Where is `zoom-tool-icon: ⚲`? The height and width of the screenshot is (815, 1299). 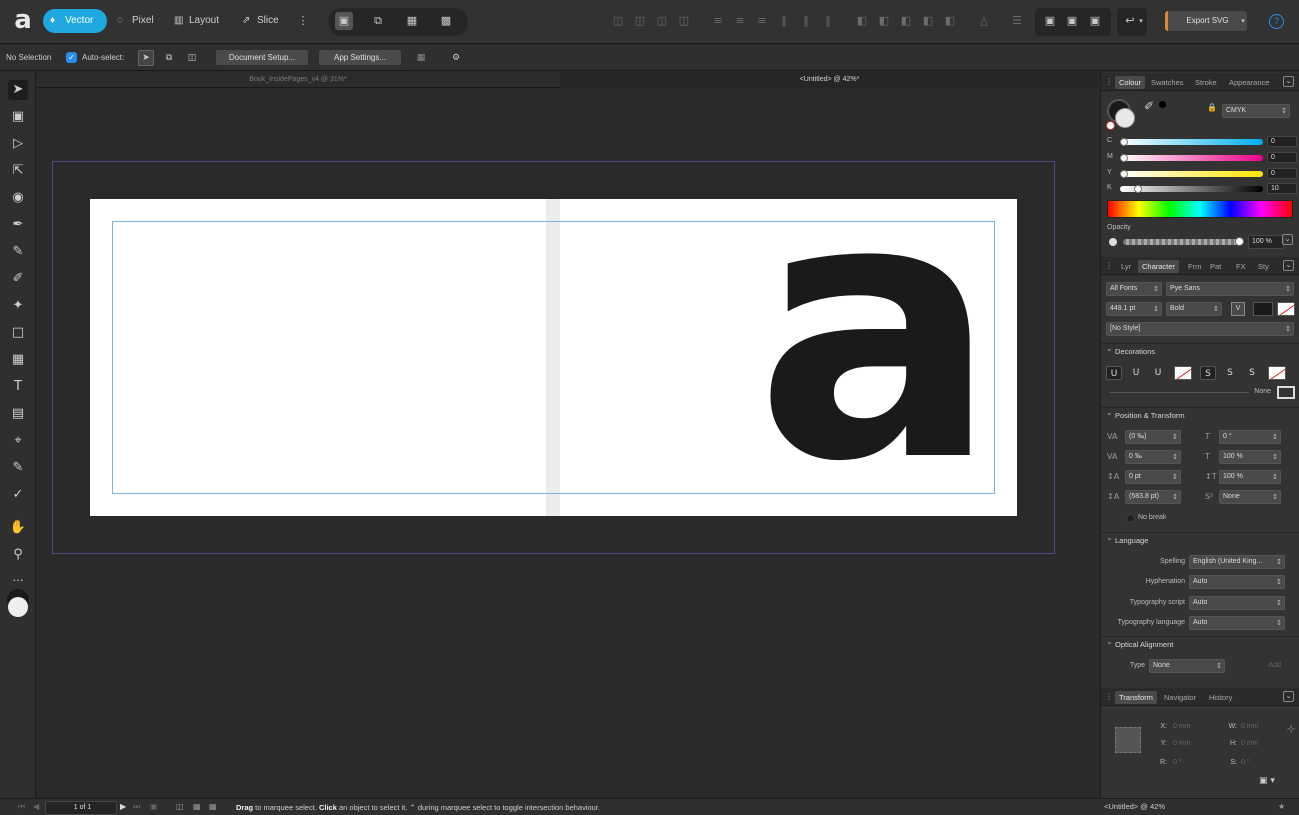 zoom-tool-icon: ⚲ is located at coordinates (18, 555).